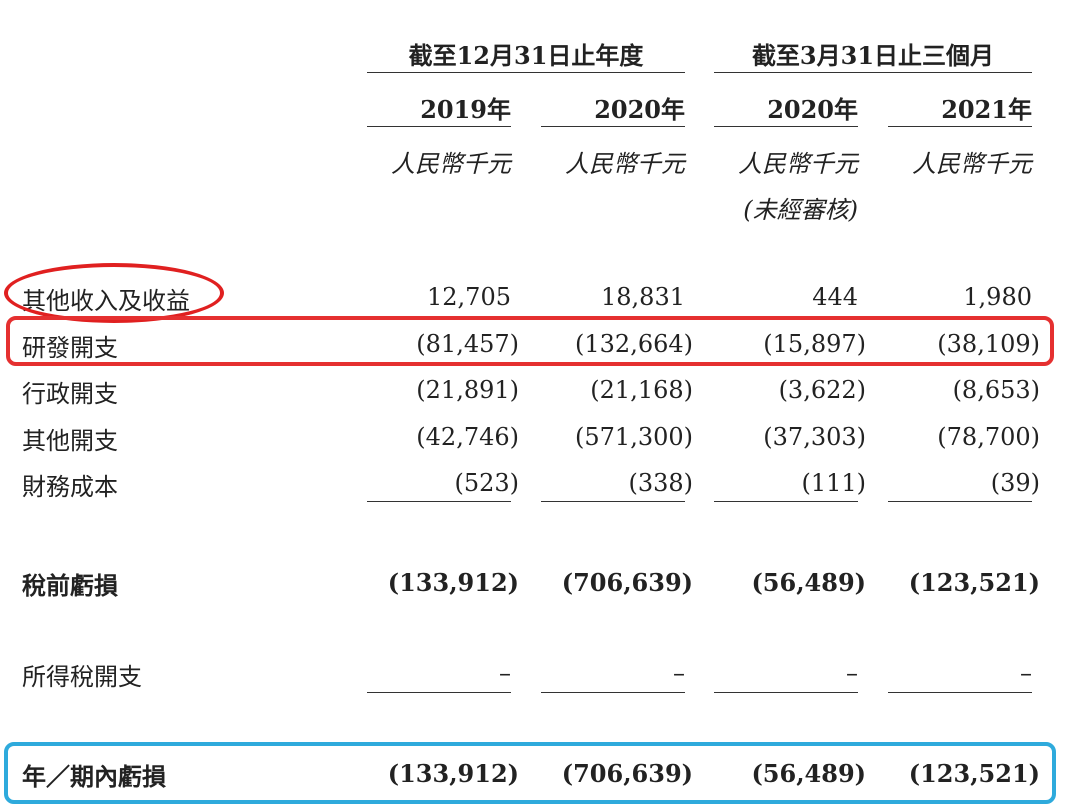  I want to click on cell-admin-2019: (21,891), so click(467, 390).